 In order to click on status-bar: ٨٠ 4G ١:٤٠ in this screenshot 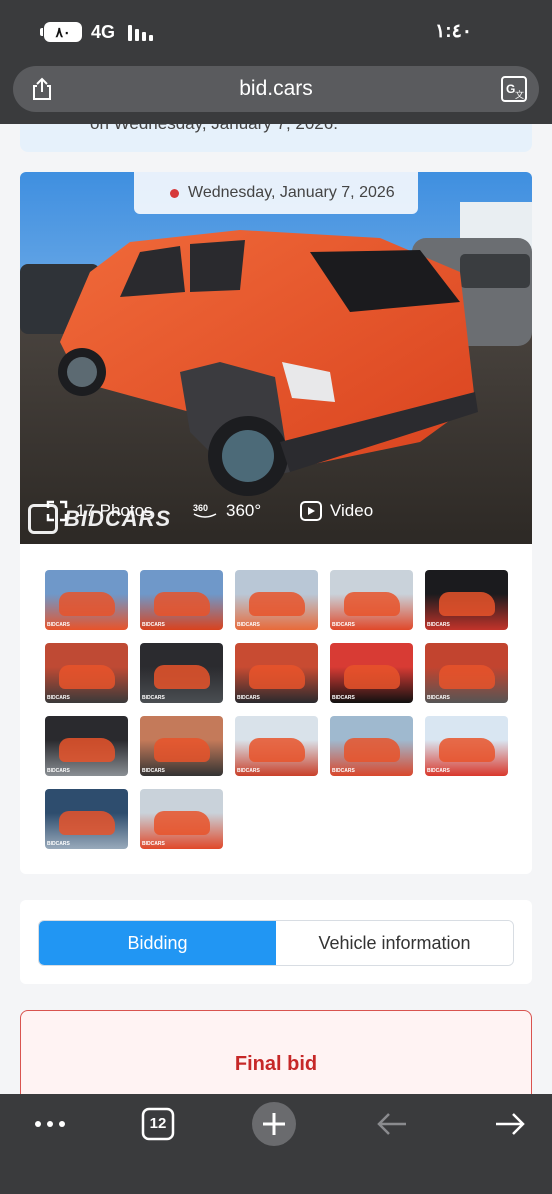, I will do `click(276, 31)`.